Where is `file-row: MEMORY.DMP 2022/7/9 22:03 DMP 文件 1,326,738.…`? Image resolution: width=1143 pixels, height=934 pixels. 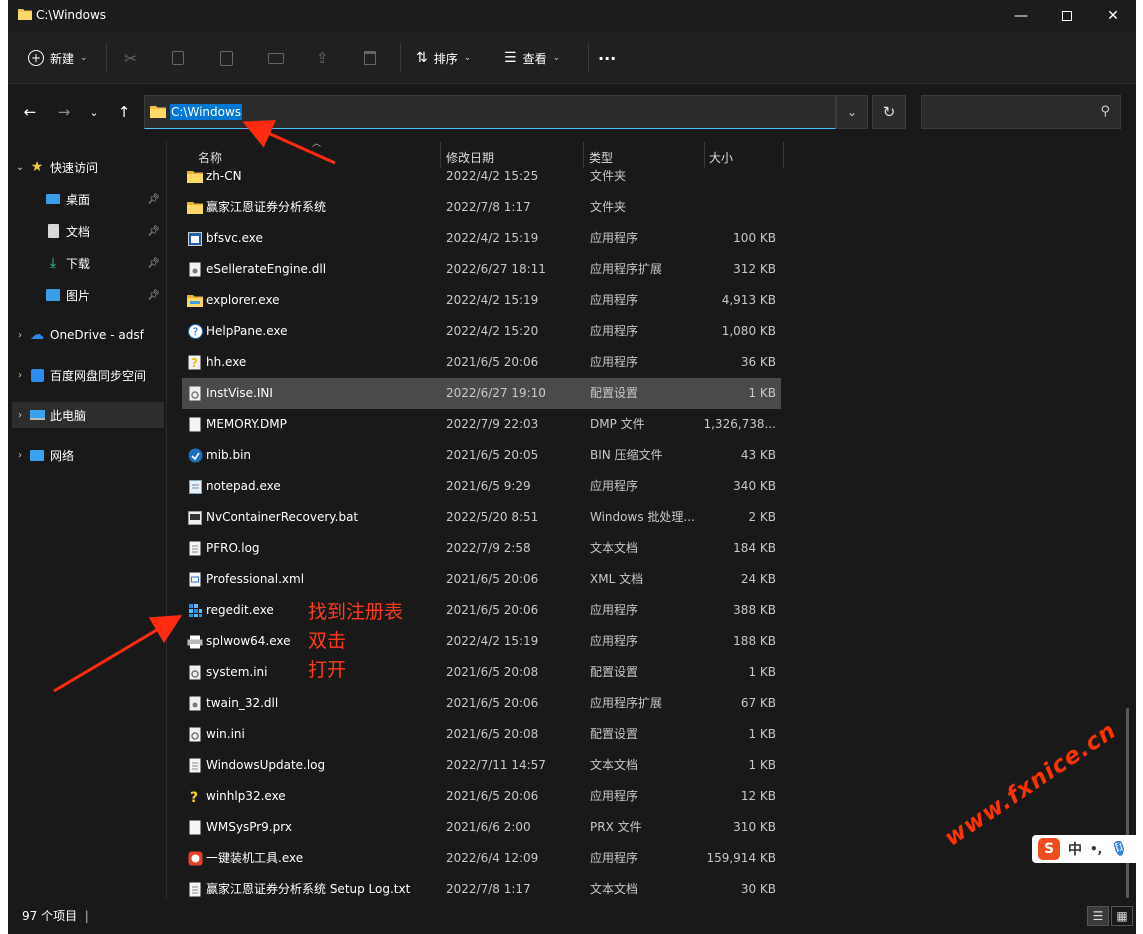
file-row: MEMORY.DMP 2022/7/9 22:03 DMP 文件 1,326,738.… is located at coordinates (481, 424).